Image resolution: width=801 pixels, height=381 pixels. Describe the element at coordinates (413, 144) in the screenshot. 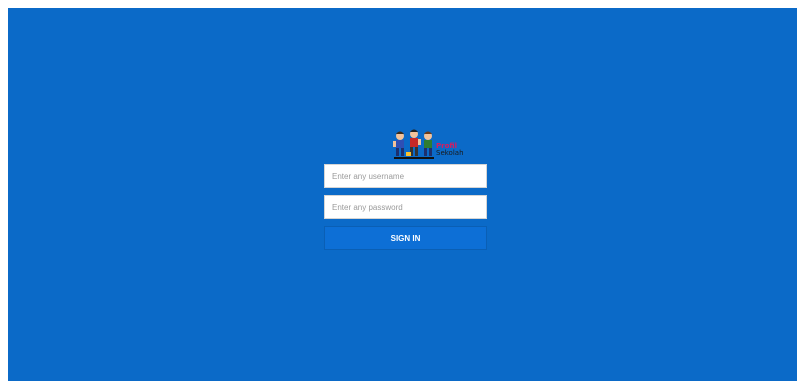

I see `school-kids-logo-icon` at that location.